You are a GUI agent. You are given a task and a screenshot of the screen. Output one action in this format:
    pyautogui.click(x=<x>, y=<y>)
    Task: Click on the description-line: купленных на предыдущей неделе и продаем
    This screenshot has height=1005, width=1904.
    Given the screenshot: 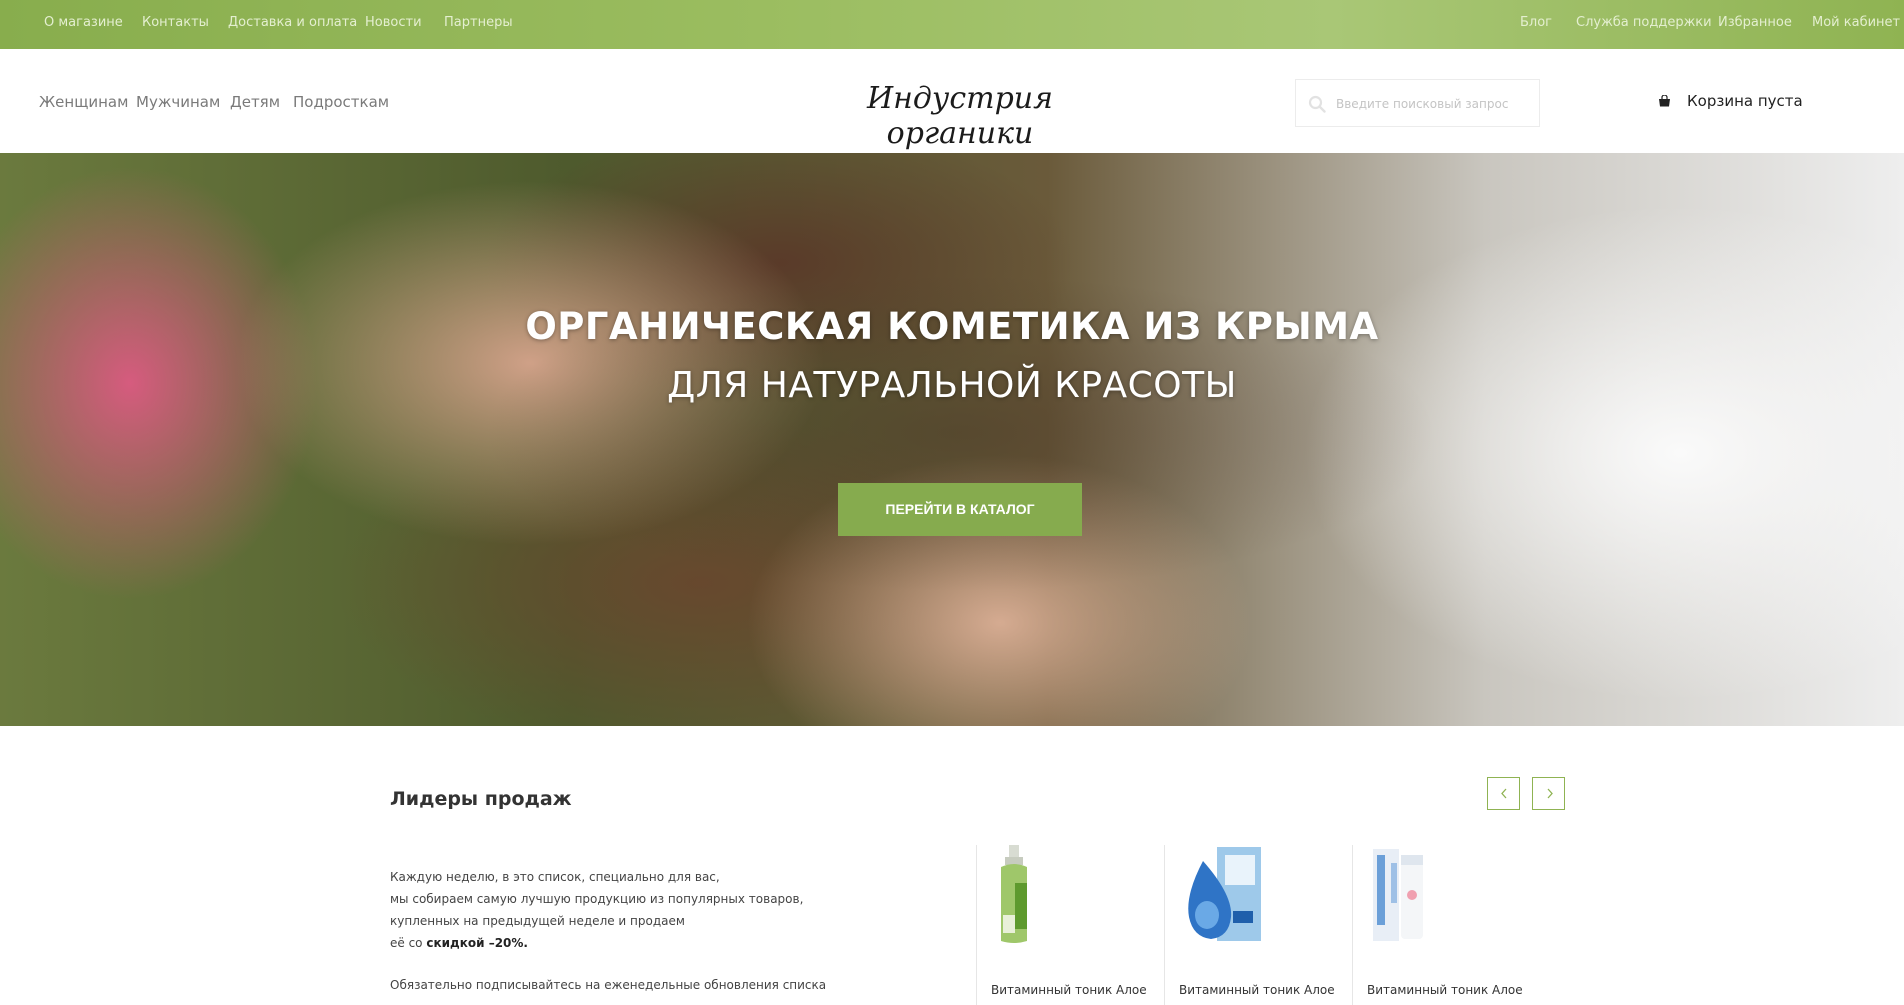 What is the action you would take?
    pyautogui.click(x=537, y=921)
    